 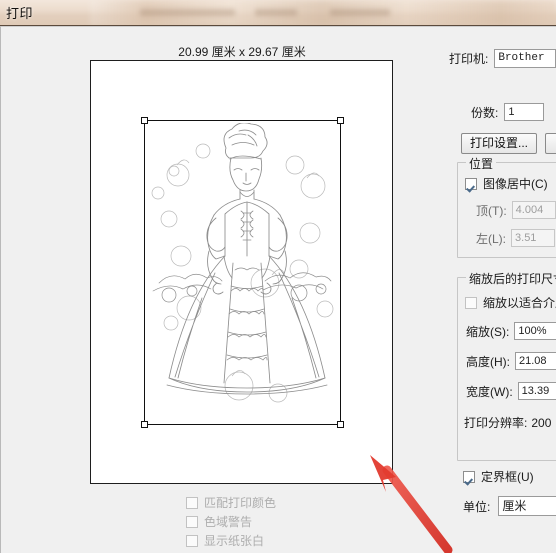 What do you see at coordinates (242, 52) in the screenshot?
I see `page-dimensions-label: 20.99 厘米 x 29.67 厘米` at bounding box center [242, 52].